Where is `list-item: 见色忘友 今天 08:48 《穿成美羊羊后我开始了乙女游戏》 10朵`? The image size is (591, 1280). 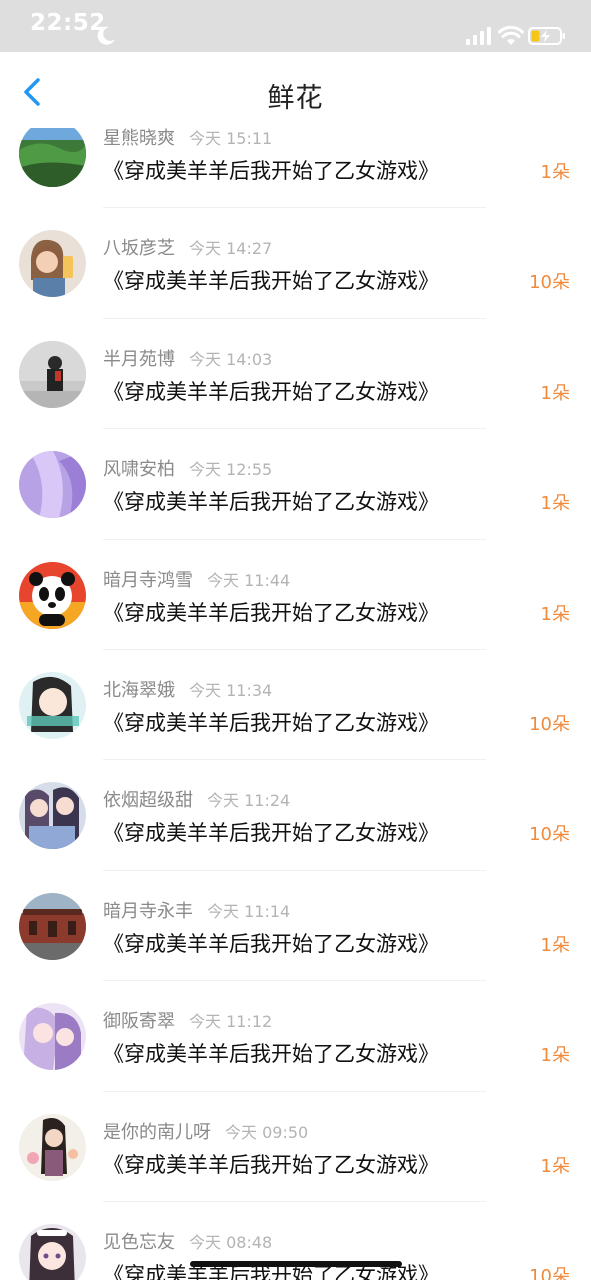
list-item: 见色忘友 今天 08:48 《穿成美羊羊后我开始了乙女游戏》 10朵 is located at coordinates (295, 1241).